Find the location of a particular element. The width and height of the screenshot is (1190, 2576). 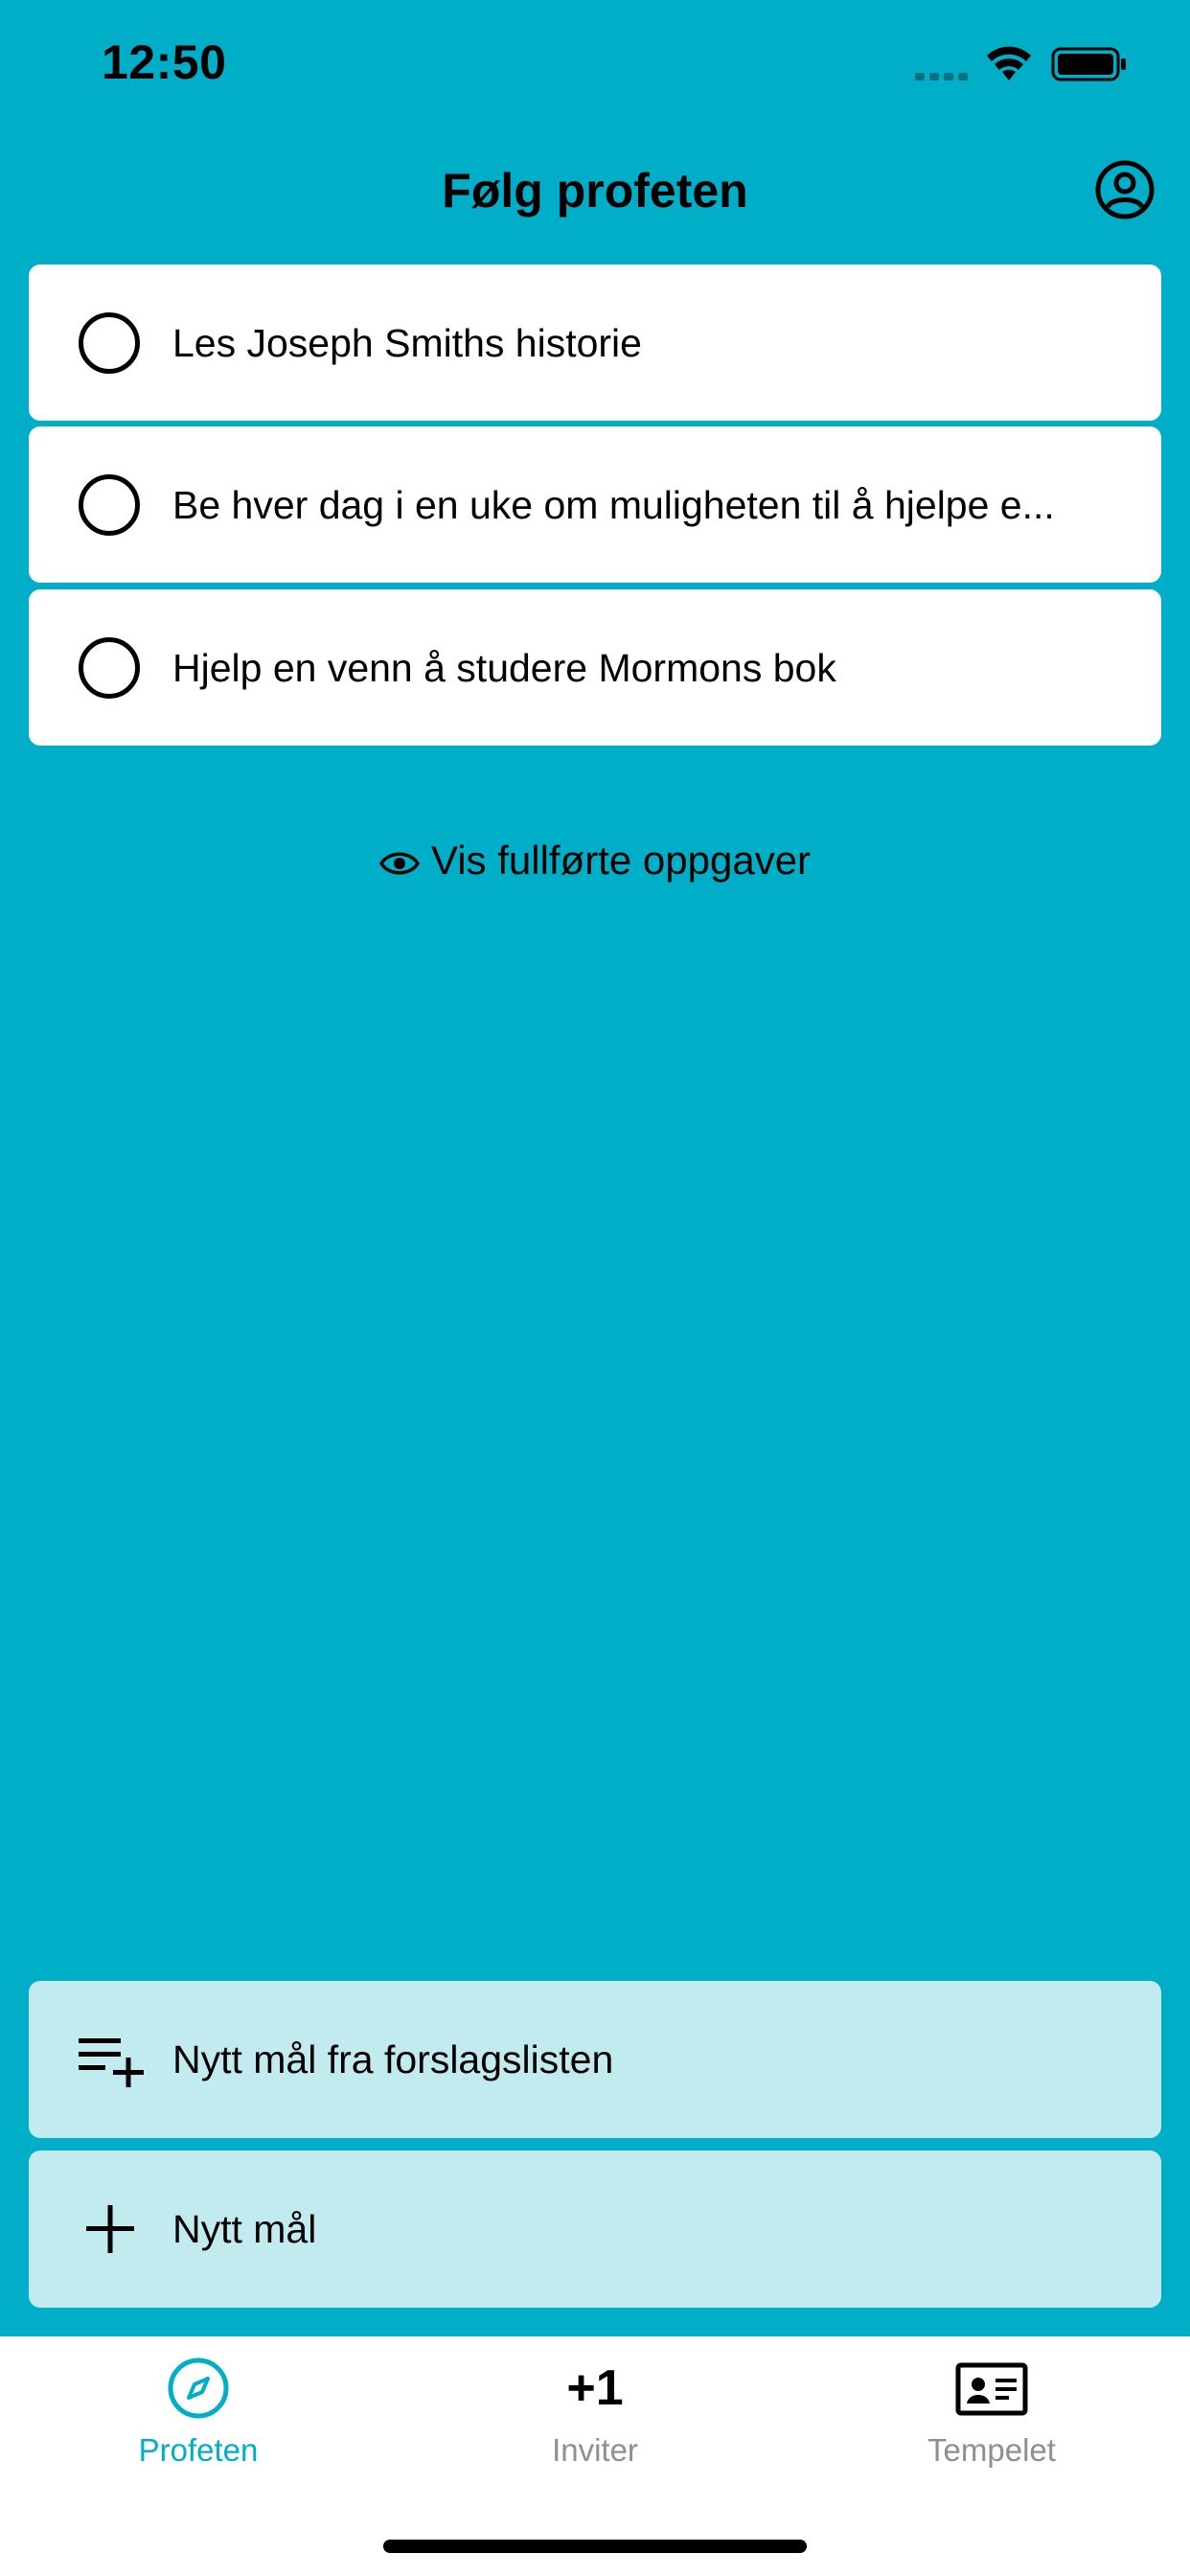

eye-icon is located at coordinates (399, 863).